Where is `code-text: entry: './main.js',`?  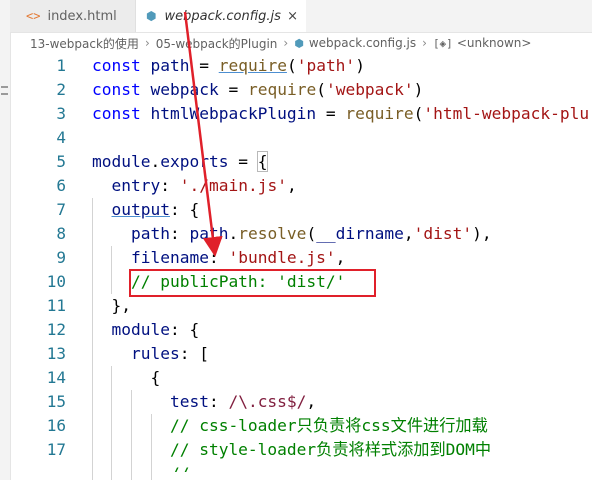
code-text: entry: './main.js', is located at coordinates (204, 185).